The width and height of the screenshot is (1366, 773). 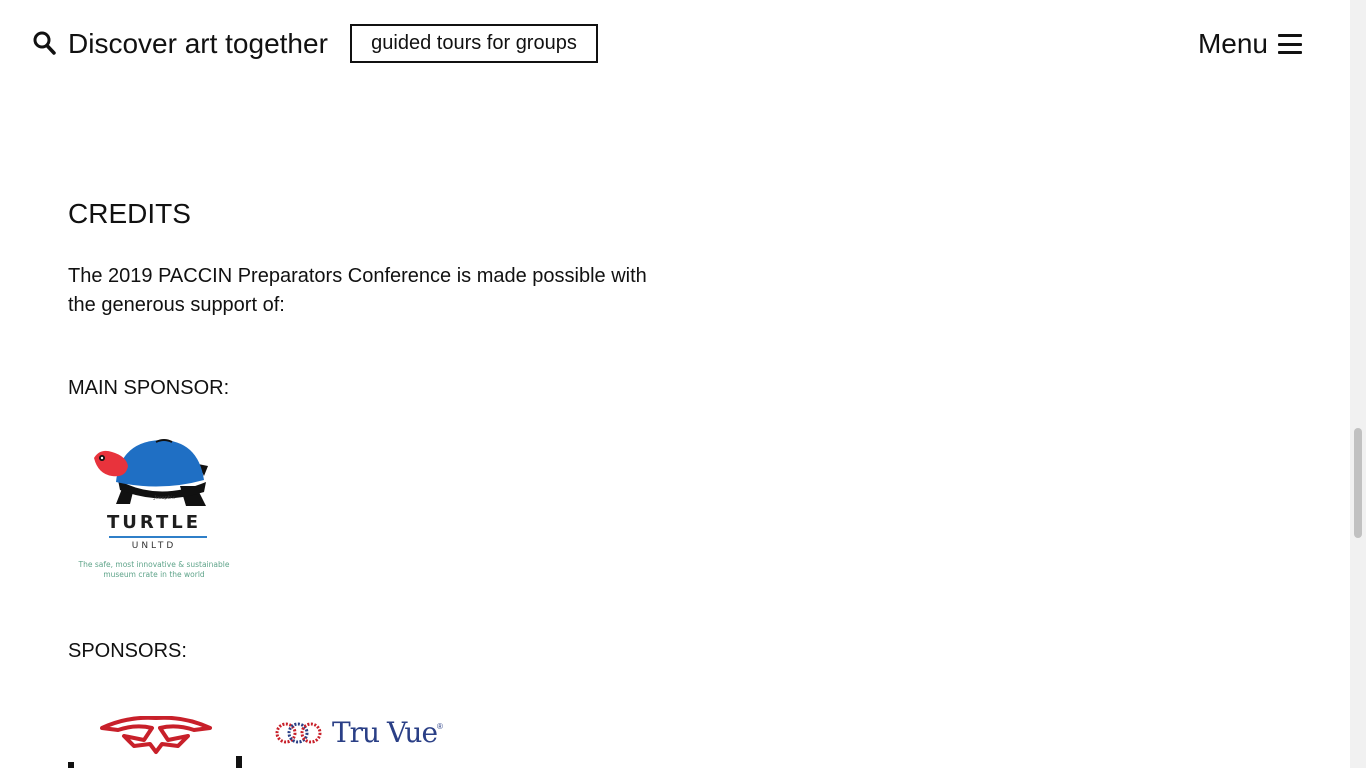 I want to click on page-scrollbar, so click(x=1358, y=384).